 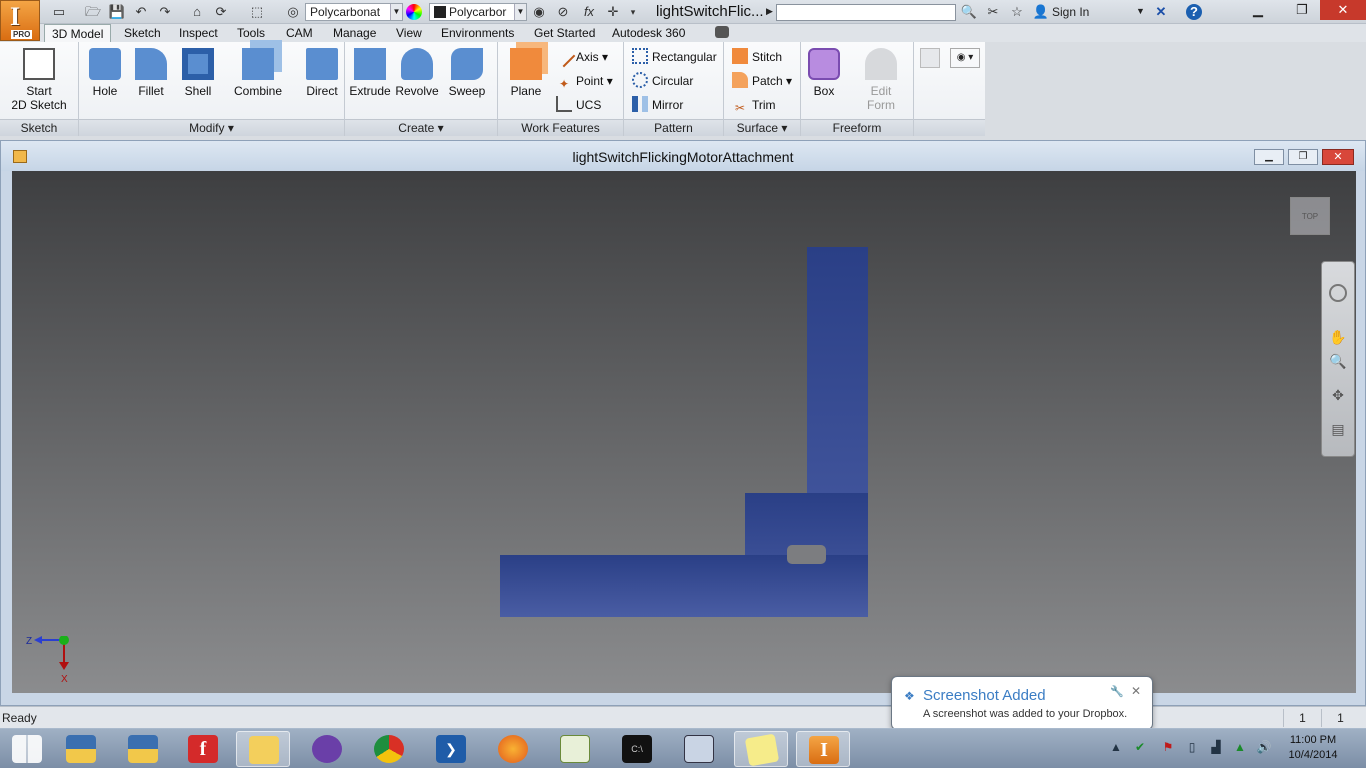 I want to click on tab-tools: Tools, so click(x=251, y=33).